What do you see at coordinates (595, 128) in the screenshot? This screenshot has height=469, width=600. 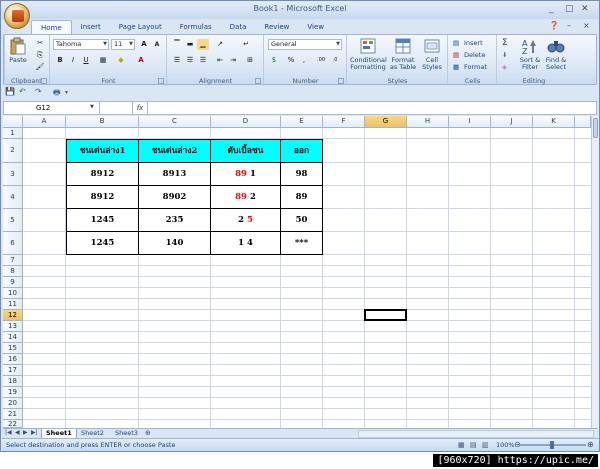 I see `scroll-thumb` at bounding box center [595, 128].